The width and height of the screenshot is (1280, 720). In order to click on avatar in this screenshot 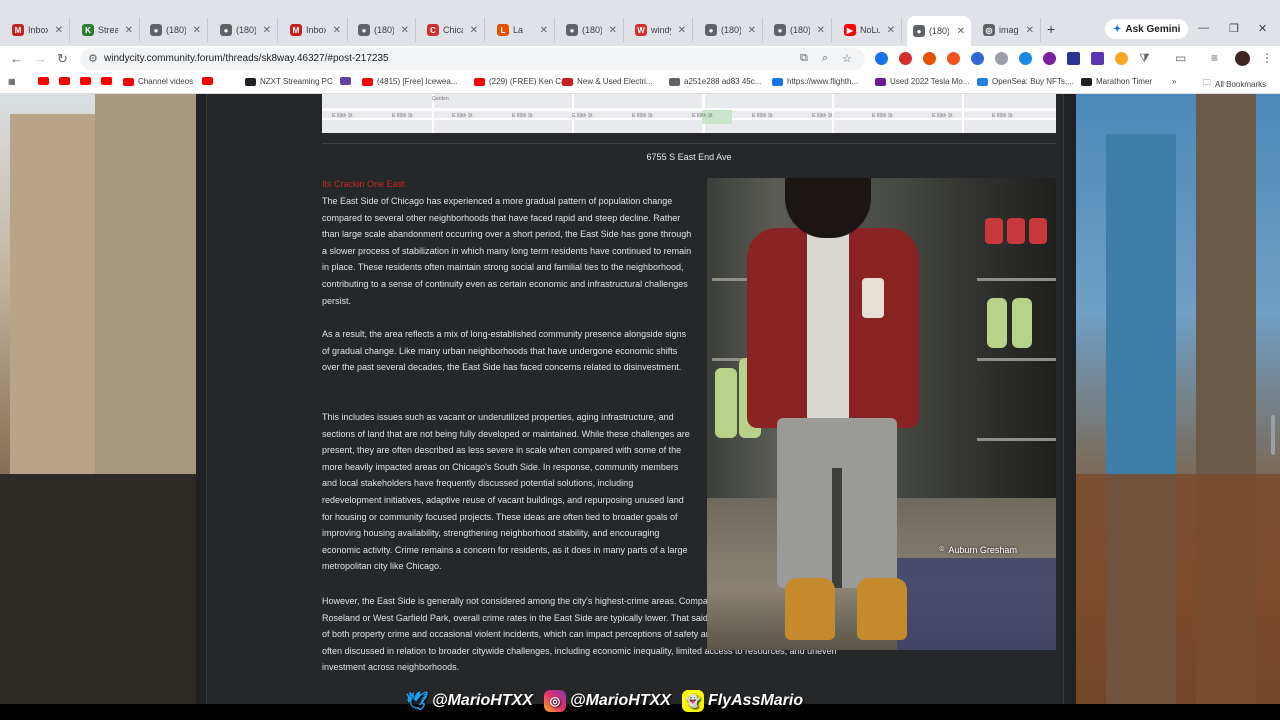, I will do `click(1242, 58)`.